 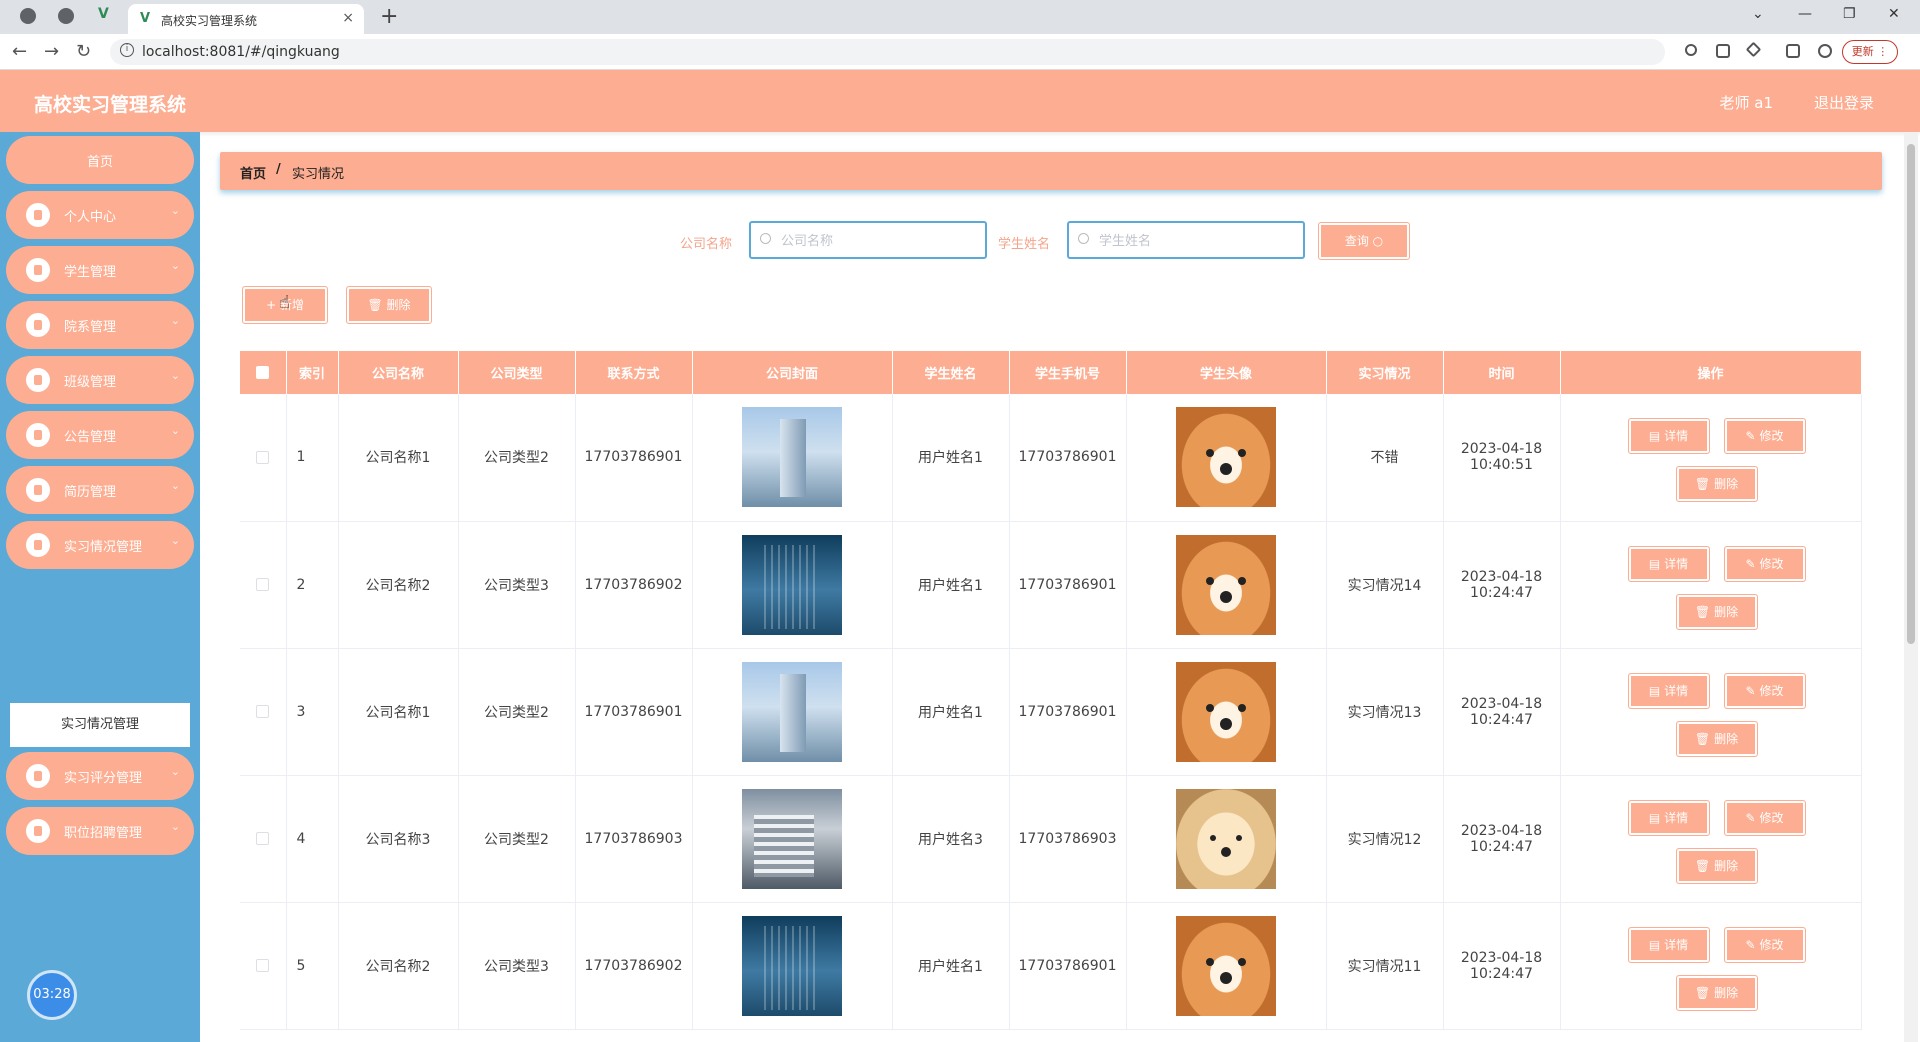 What do you see at coordinates (52, 995) in the screenshot?
I see `clock-badge: 03:28` at bounding box center [52, 995].